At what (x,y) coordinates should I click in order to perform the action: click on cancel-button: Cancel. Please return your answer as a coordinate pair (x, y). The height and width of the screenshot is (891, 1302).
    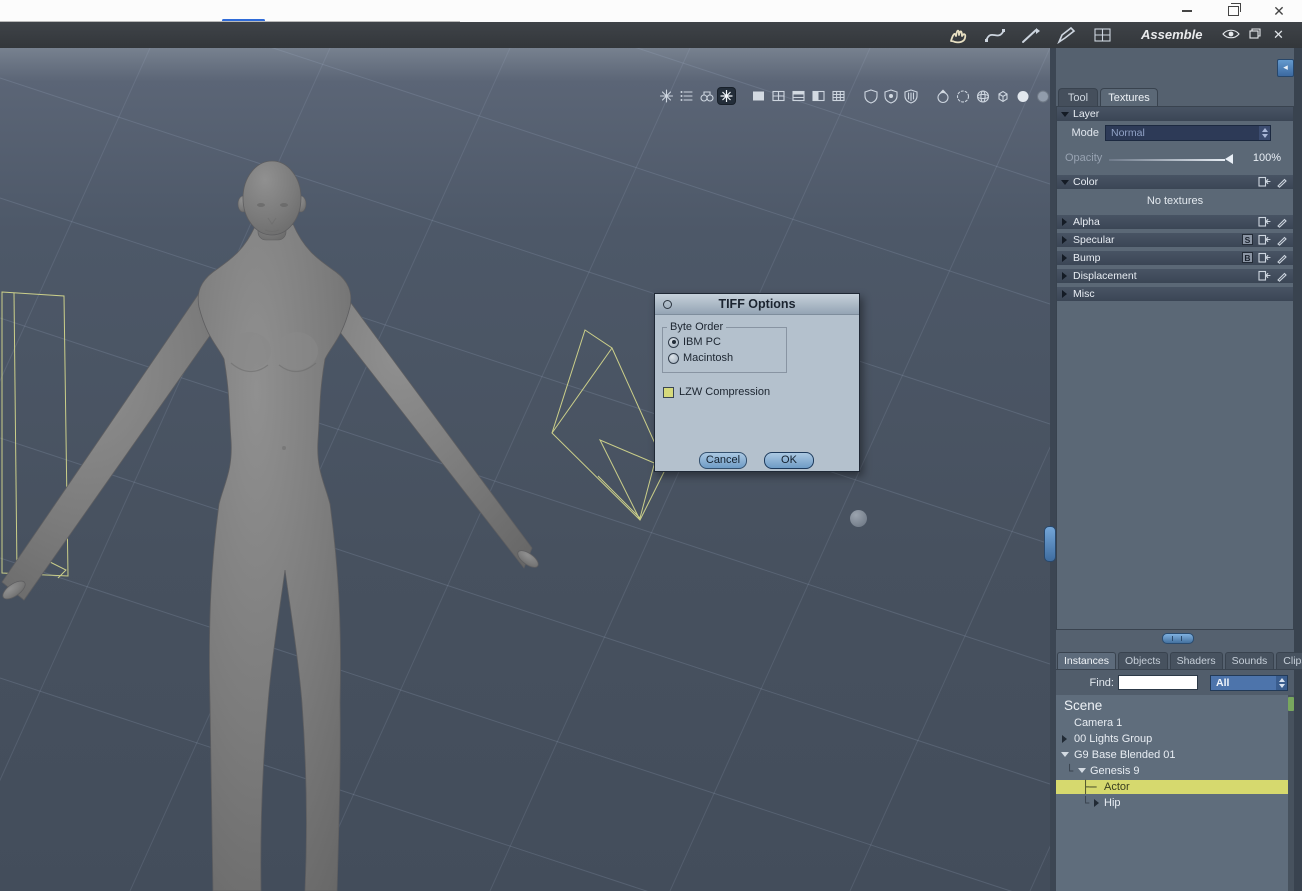
    Looking at the image, I should click on (723, 460).